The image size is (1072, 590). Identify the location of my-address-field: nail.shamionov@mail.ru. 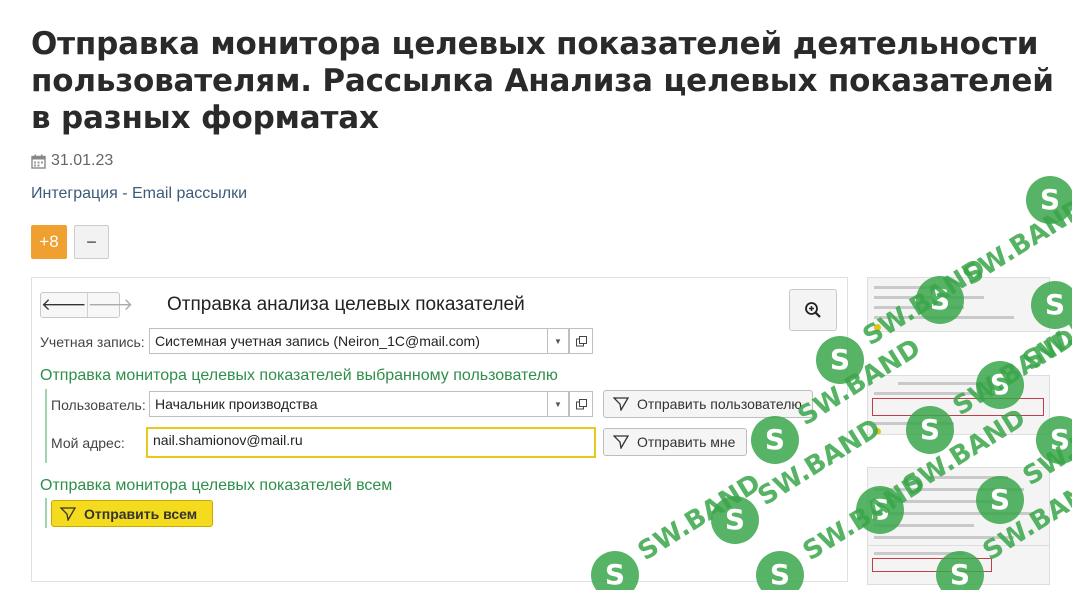
(371, 442).